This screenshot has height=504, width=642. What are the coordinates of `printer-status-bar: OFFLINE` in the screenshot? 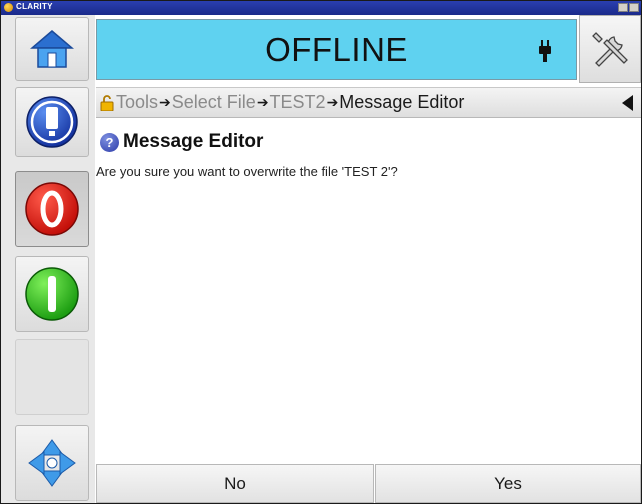 It's located at (336, 49).